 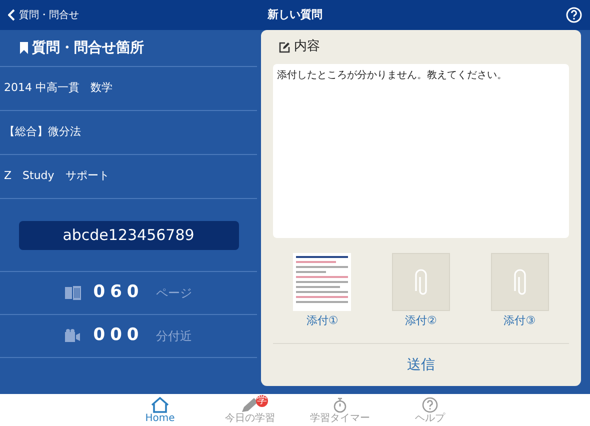 I want to click on tab-item: ヘルプ, so click(x=430, y=410).